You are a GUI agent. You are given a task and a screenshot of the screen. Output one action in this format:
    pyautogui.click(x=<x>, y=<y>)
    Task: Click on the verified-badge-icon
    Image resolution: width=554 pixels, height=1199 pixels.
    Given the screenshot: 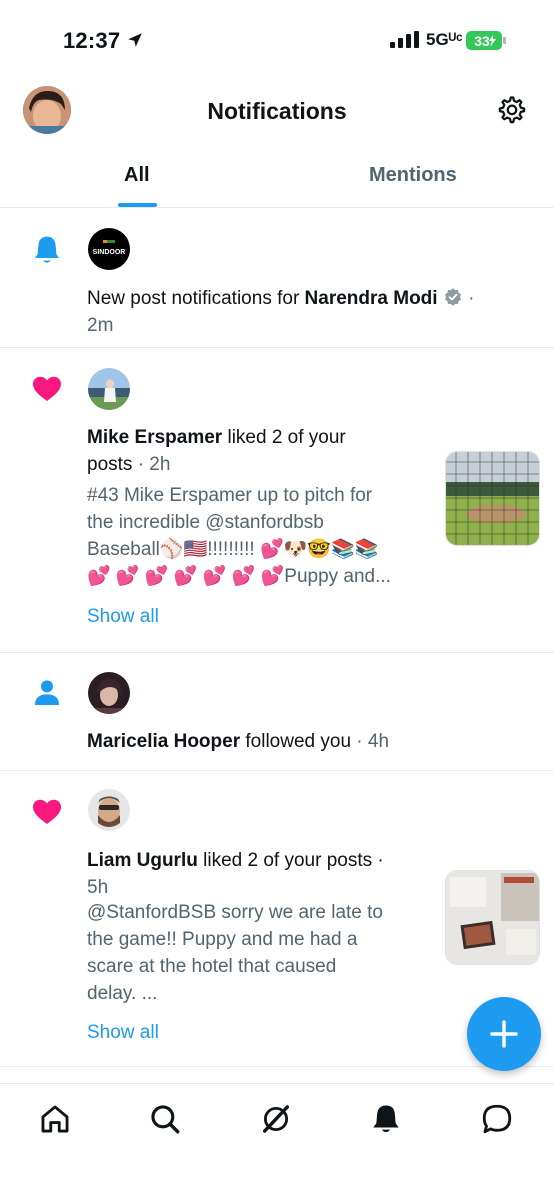 What is the action you would take?
    pyautogui.click(x=452, y=297)
    